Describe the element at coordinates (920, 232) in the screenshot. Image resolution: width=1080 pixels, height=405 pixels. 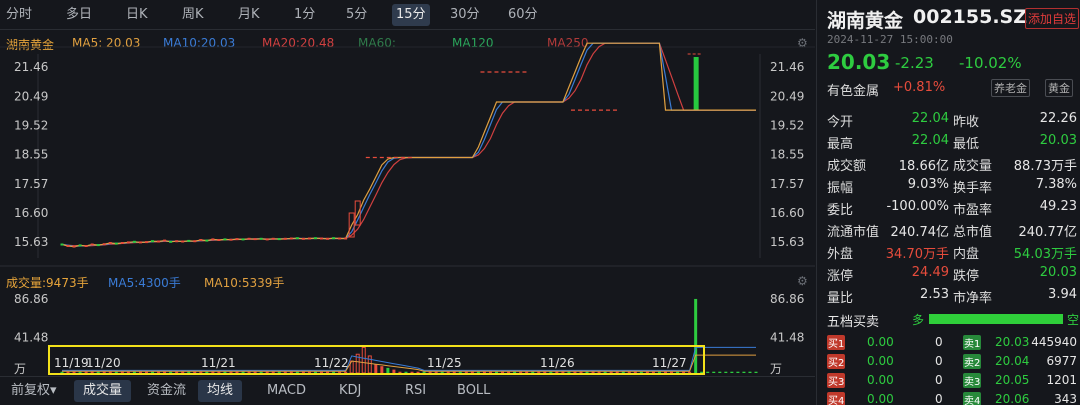
I see `stat-value: 240.74亿` at that location.